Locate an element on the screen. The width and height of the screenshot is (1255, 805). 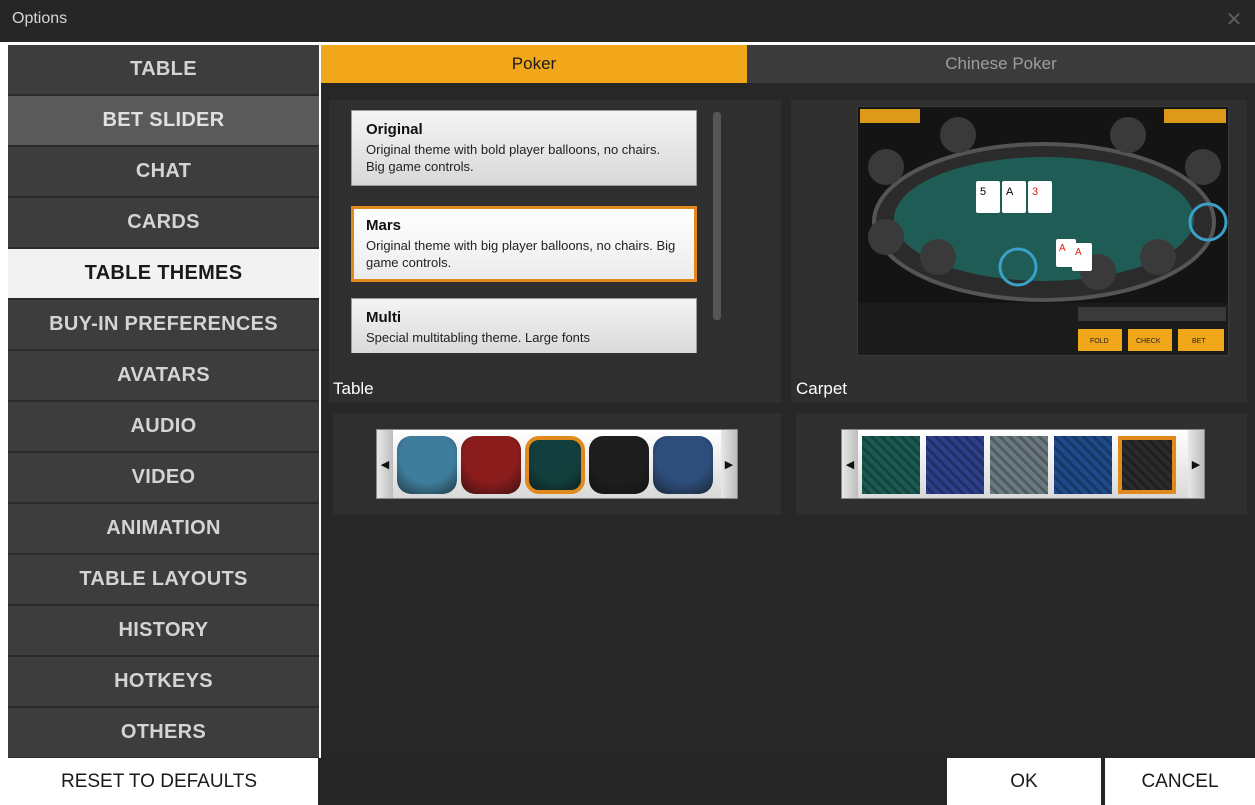
sidebar-item-cards: CARDS is located at coordinates (163, 222).